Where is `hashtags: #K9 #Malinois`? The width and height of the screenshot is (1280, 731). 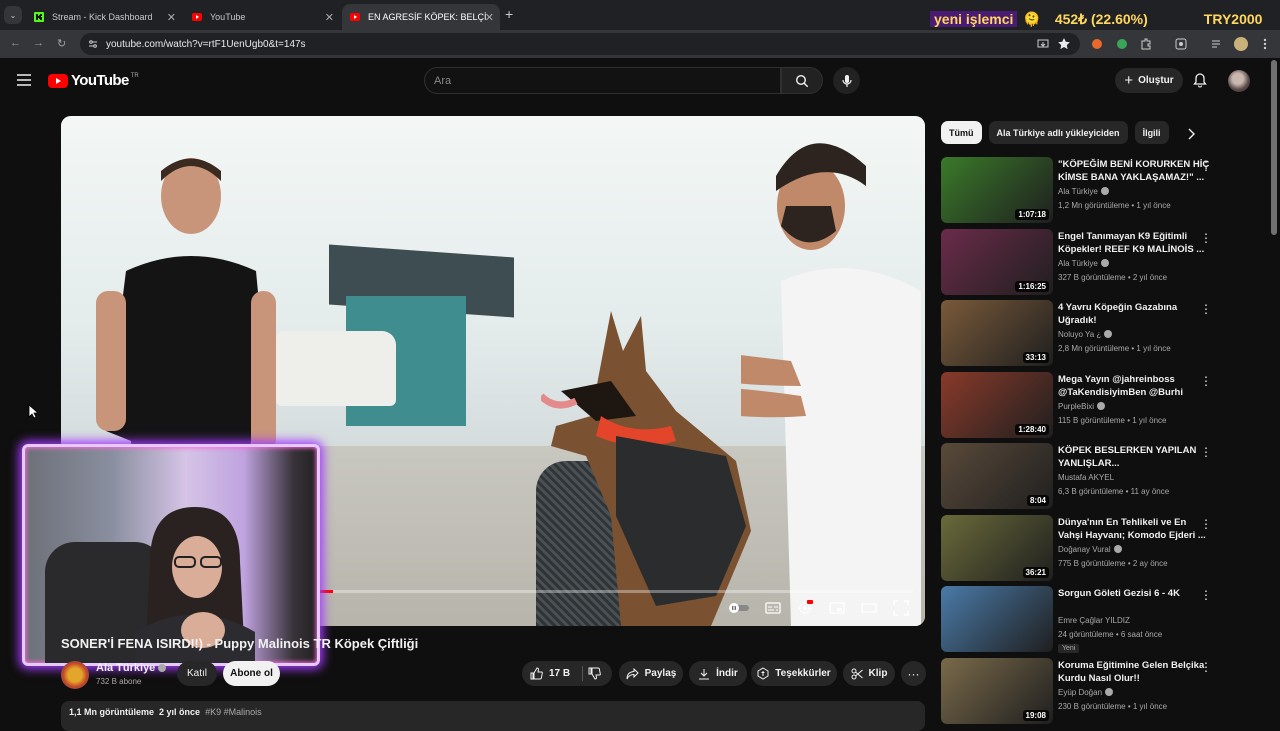 hashtags: #K9 #Malinois is located at coordinates (233, 712).